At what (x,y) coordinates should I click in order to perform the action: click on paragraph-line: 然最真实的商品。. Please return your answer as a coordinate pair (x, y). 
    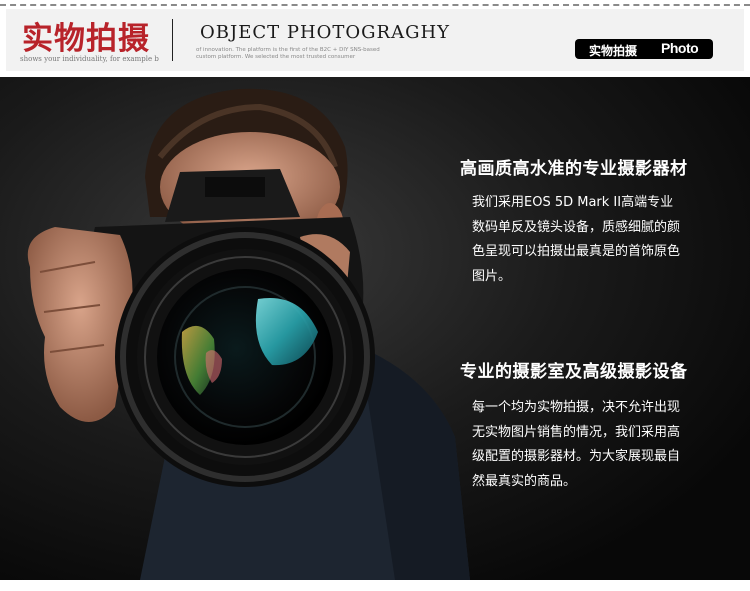
    Looking at the image, I should click on (524, 481).